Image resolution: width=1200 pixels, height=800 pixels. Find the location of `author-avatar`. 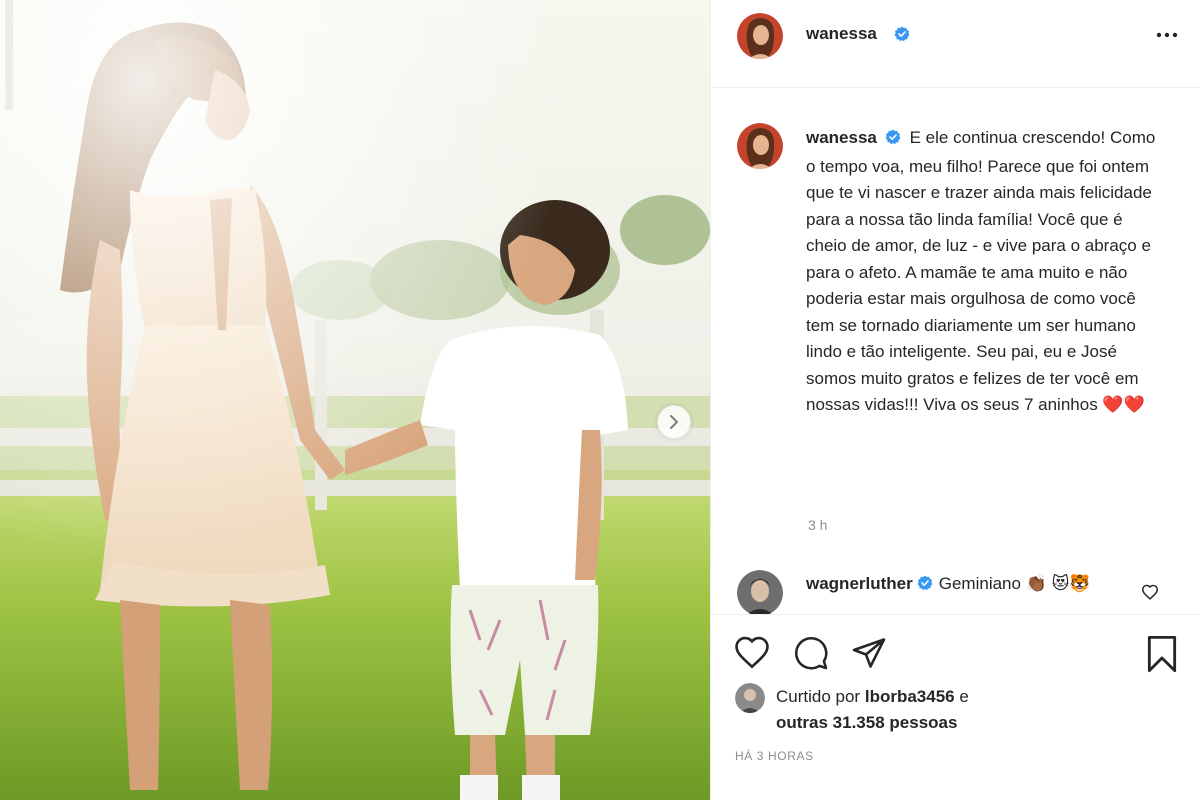

author-avatar is located at coordinates (760, 36).